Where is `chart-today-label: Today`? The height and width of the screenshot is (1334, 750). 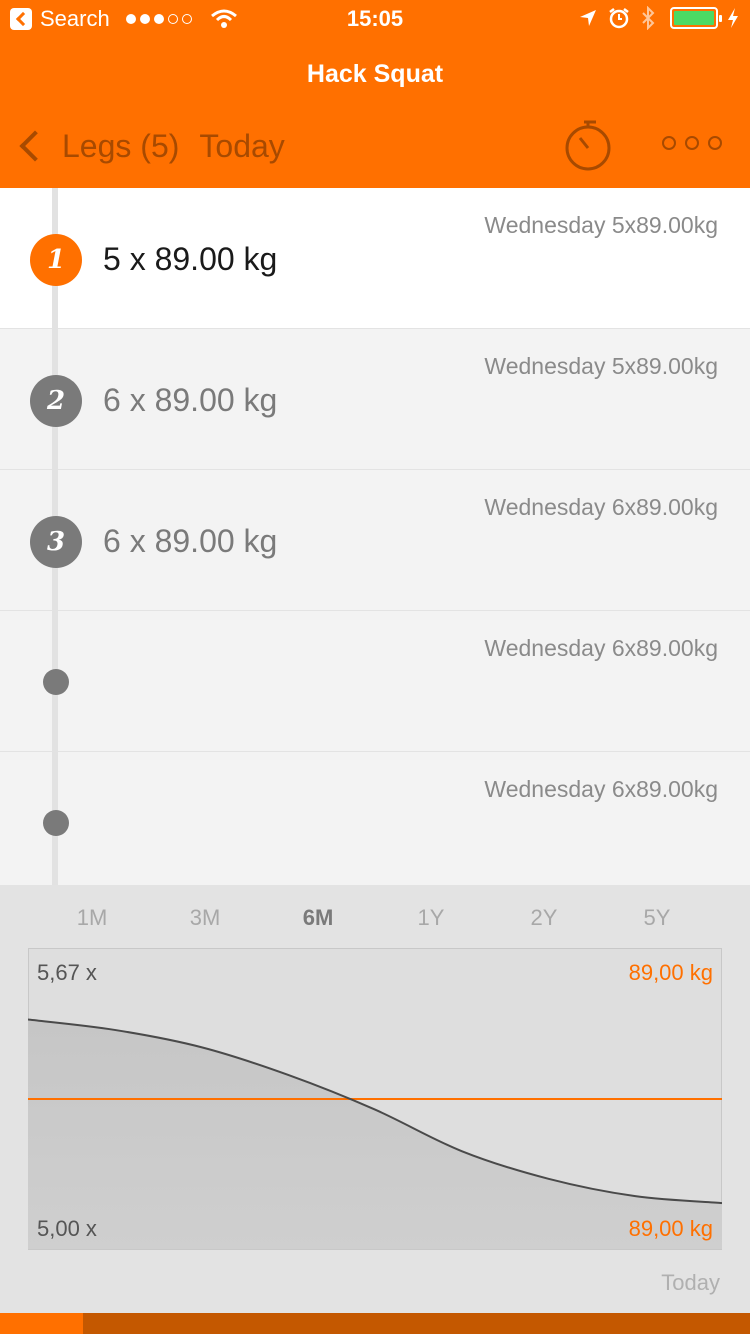 chart-today-label: Today is located at coordinates (690, 1282).